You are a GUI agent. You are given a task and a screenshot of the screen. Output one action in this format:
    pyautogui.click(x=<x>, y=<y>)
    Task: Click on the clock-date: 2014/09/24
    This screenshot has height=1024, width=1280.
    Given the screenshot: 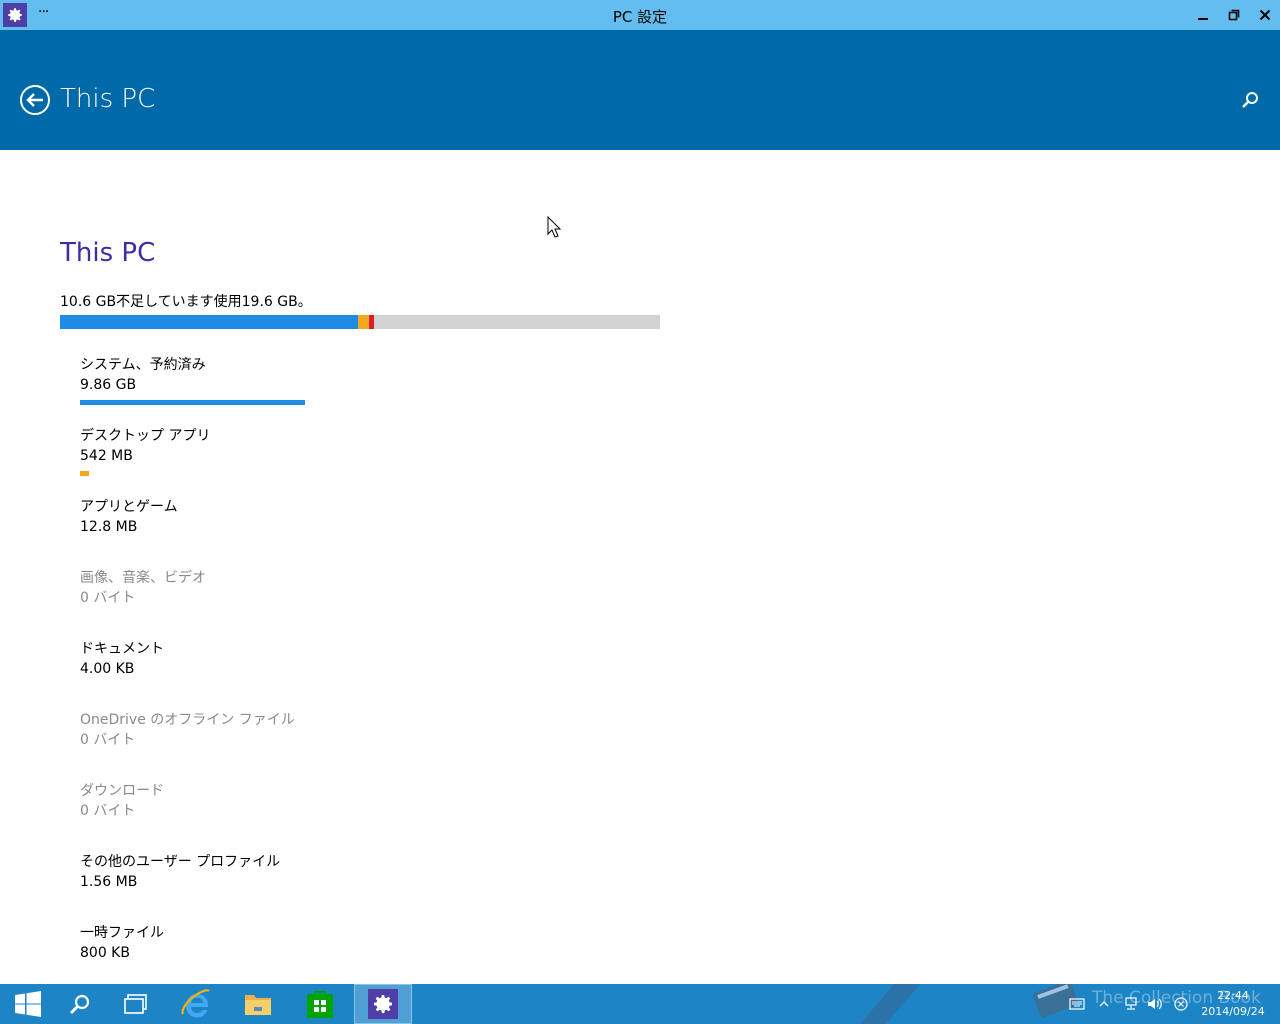 What is the action you would take?
    pyautogui.click(x=1233, y=1011)
    